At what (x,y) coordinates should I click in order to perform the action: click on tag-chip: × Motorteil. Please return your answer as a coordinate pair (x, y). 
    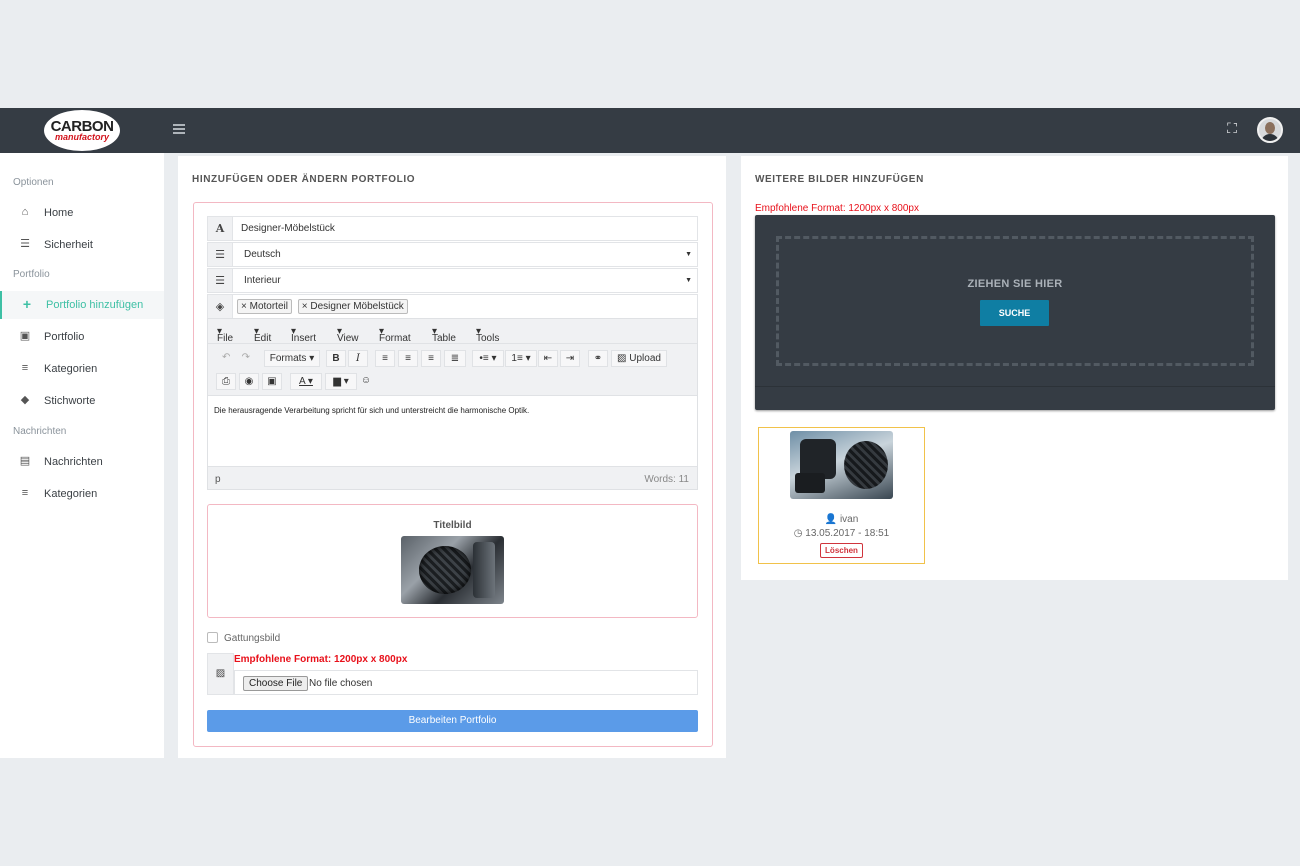
    Looking at the image, I should click on (264, 306).